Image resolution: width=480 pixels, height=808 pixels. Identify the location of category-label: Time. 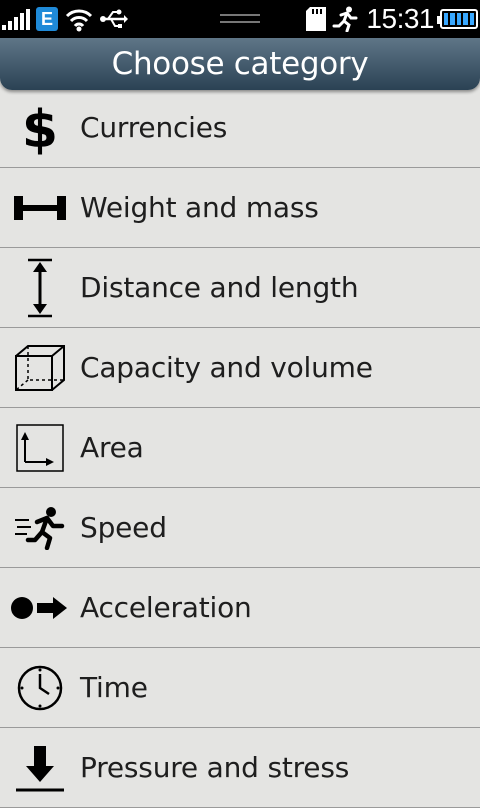
(114, 687).